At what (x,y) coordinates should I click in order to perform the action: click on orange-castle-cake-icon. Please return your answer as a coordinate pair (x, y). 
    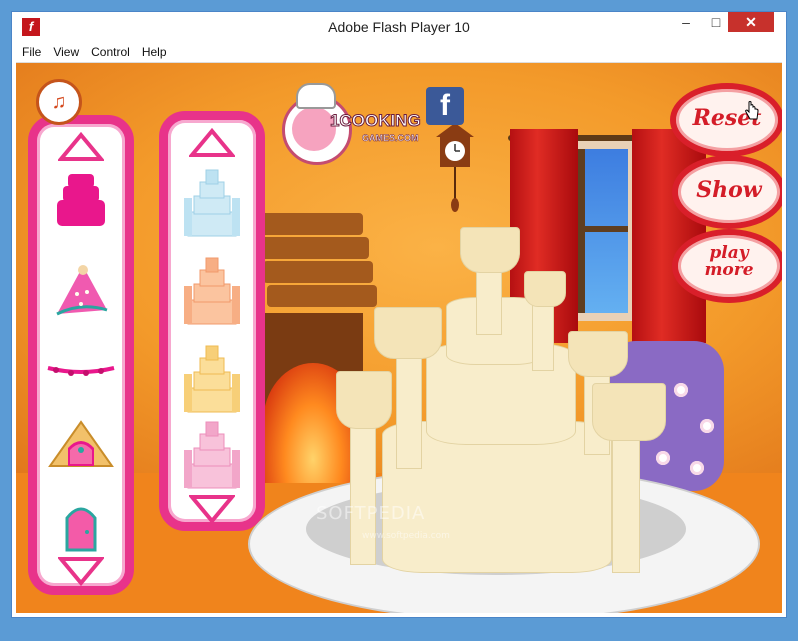
    Looking at the image, I should click on (212, 291).